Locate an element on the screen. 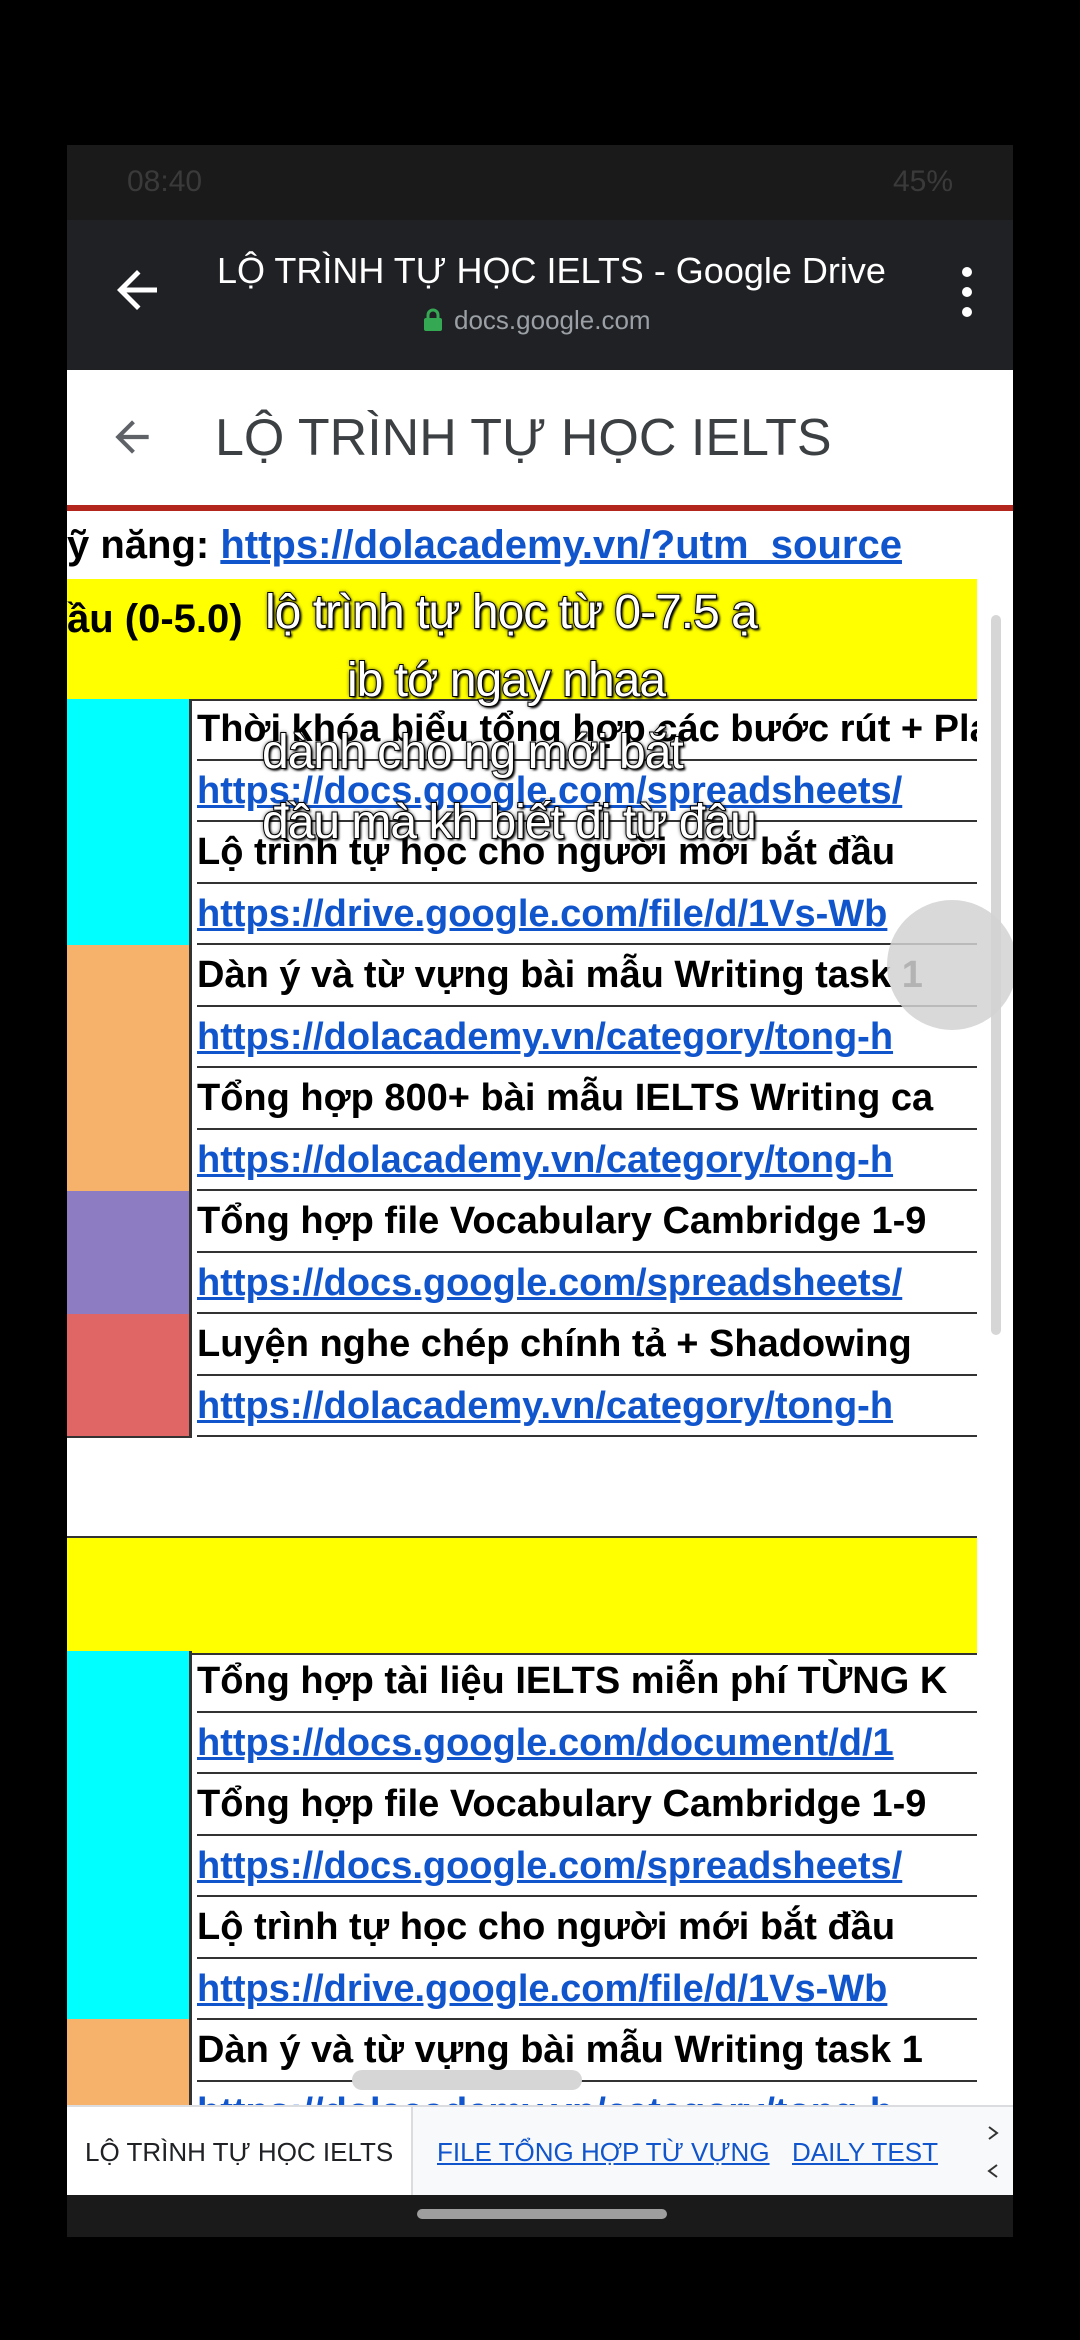  overlay-caption: đầu mà kh biết đi từ đâu is located at coordinates (509, 822).